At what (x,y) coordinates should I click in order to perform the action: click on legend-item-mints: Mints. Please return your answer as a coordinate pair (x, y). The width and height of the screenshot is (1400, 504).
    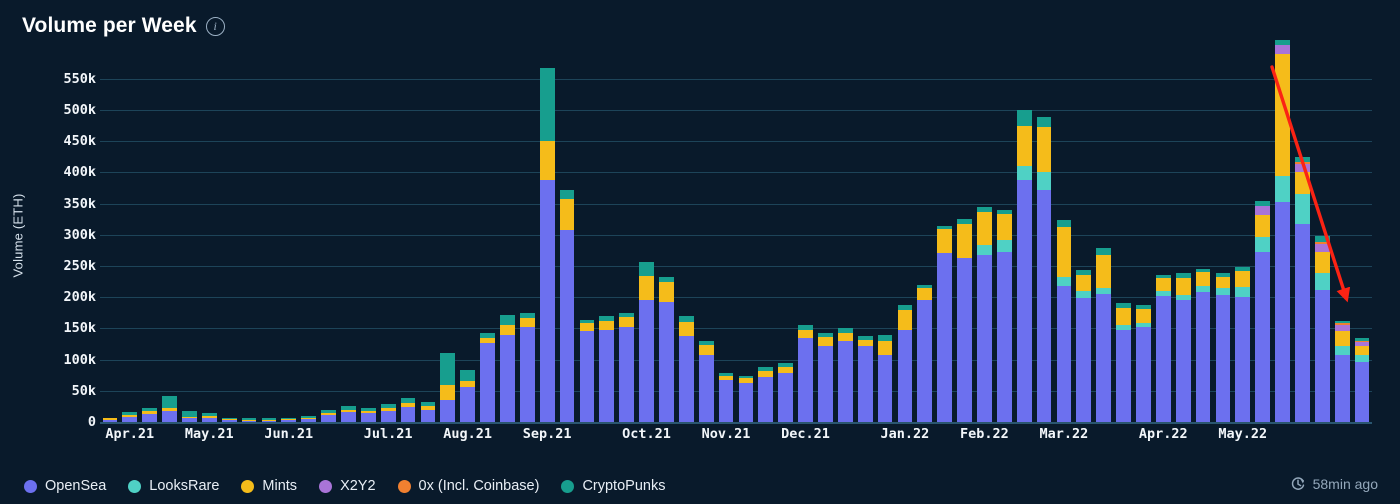
    Looking at the image, I should click on (269, 486).